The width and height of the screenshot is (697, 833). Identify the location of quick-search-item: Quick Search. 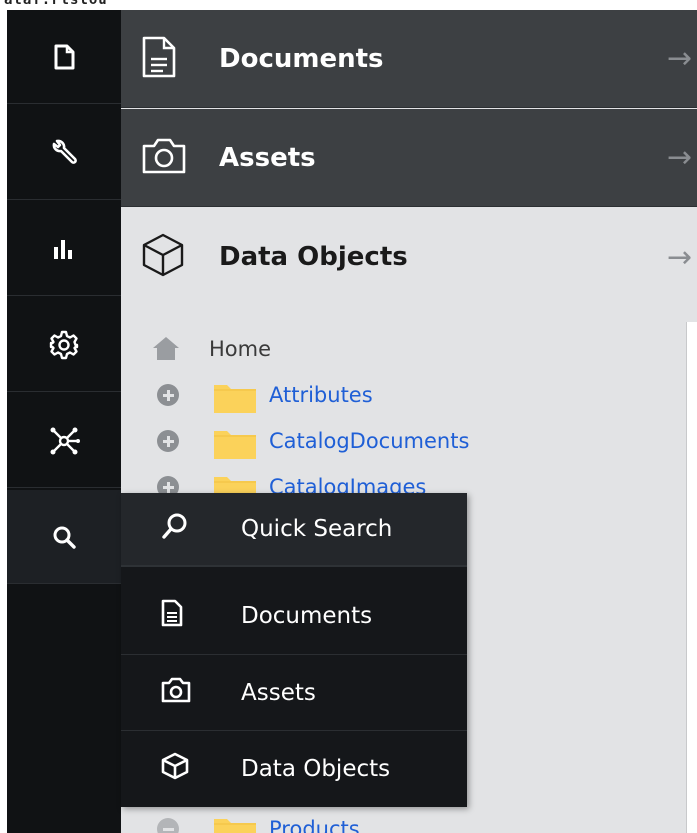
(294, 529).